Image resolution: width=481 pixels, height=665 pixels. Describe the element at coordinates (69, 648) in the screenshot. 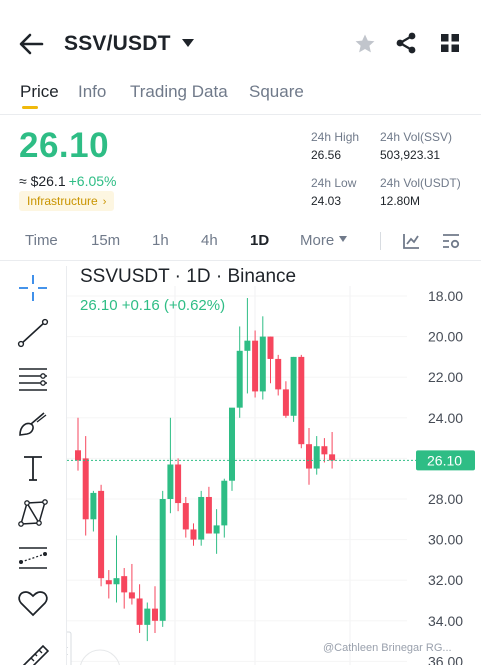

I see `chart-scroll-handle` at that location.